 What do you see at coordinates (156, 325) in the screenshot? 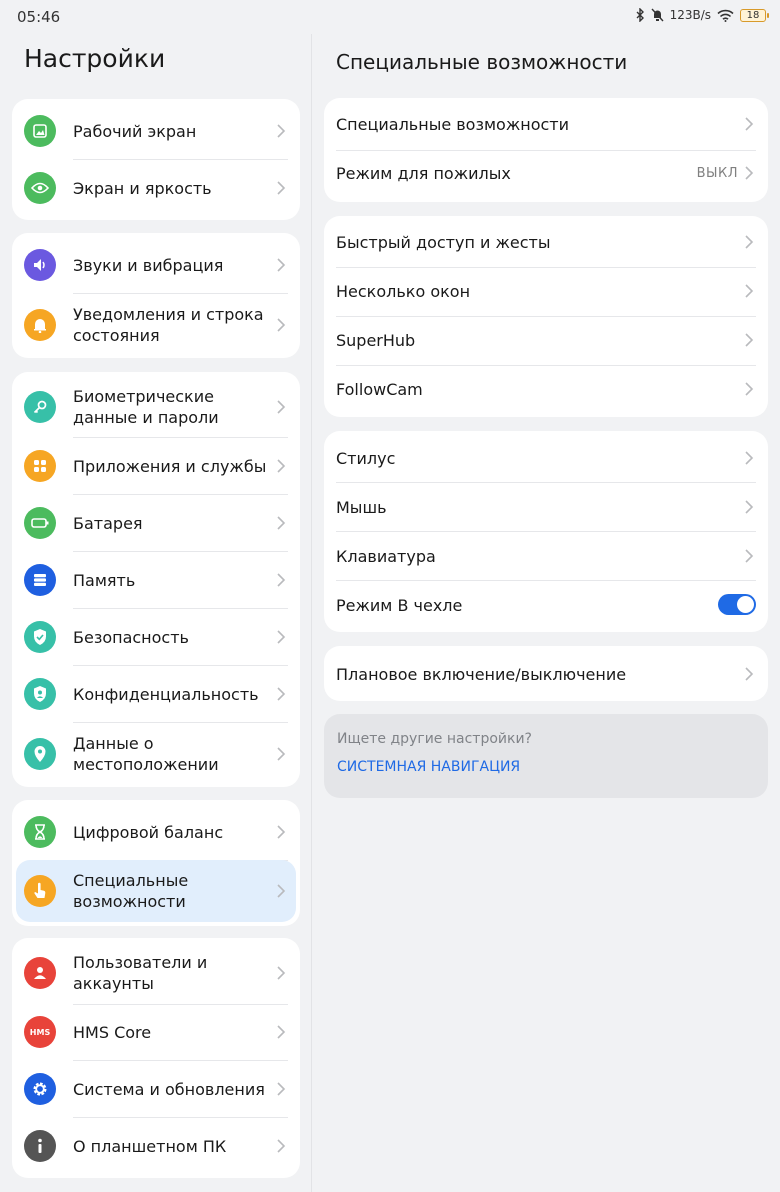
I see `menu-item-notifications: Уведомления и строка состояния` at bounding box center [156, 325].